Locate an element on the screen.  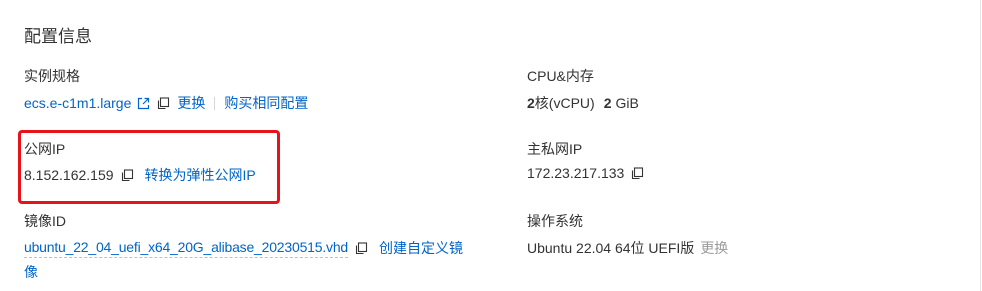
instance-spec-label: 实例规格 is located at coordinates (52, 76).